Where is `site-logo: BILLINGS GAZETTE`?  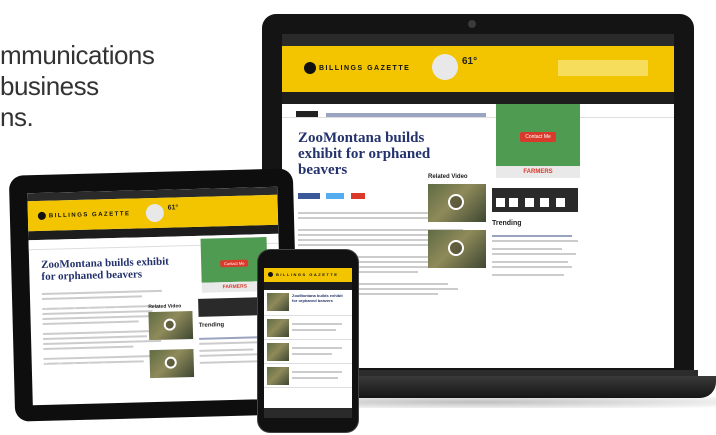 site-logo: BILLINGS GAZETTE is located at coordinates (357, 68).